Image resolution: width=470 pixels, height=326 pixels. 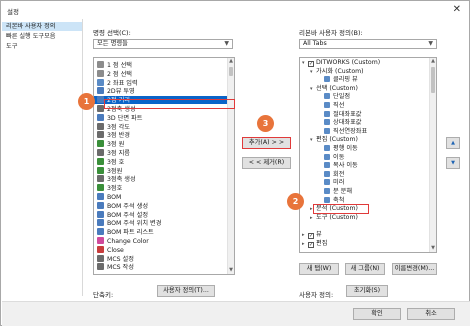 I want to click on mcs-icon, so click(x=100, y=267).